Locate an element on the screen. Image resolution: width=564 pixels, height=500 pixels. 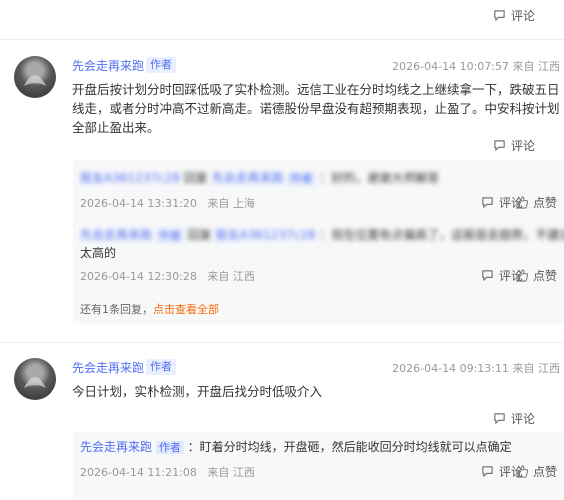
comment-meta: 2026-04-14 10:07:57 来自 江西 is located at coordinates (476, 66).